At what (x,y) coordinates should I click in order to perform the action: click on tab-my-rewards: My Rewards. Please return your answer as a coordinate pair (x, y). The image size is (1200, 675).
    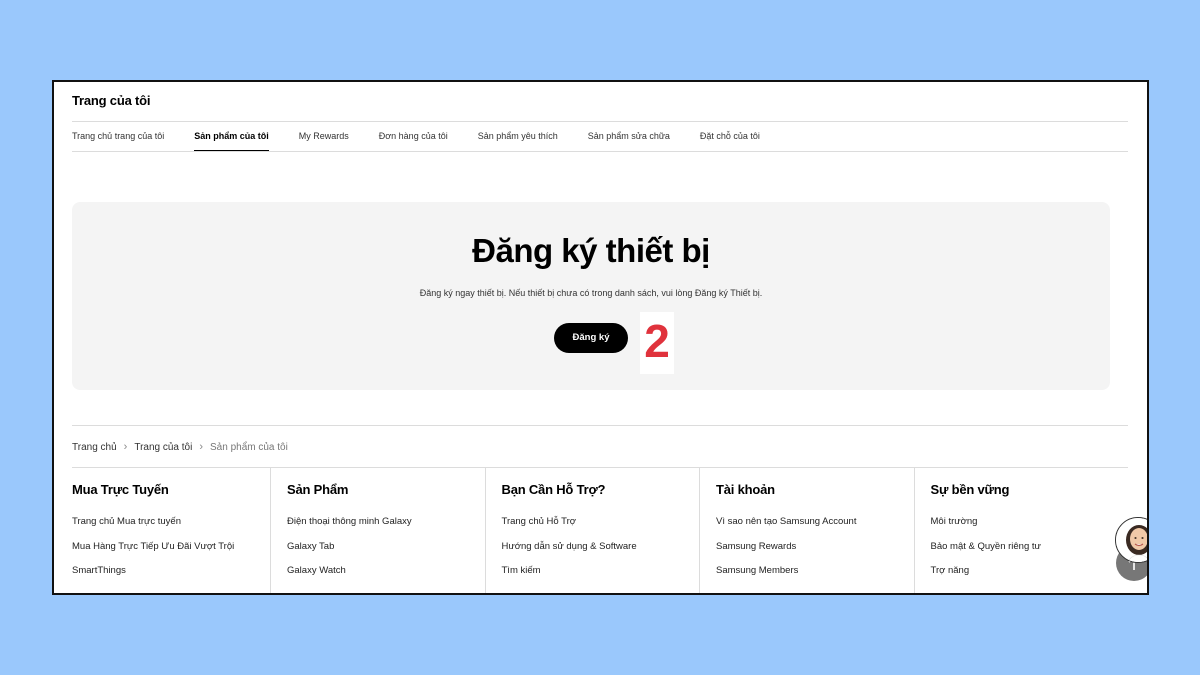
    Looking at the image, I should click on (324, 137).